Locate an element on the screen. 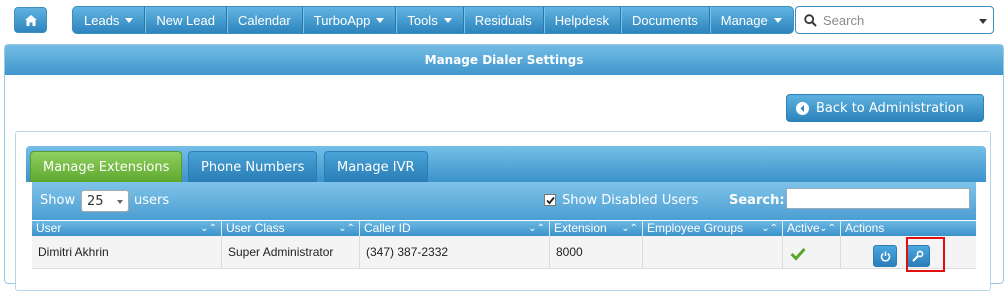 The height and width of the screenshot is (291, 1008). column-header-employee-groups: Employee Groups ⌄⌃ is located at coordinates (713, 228).